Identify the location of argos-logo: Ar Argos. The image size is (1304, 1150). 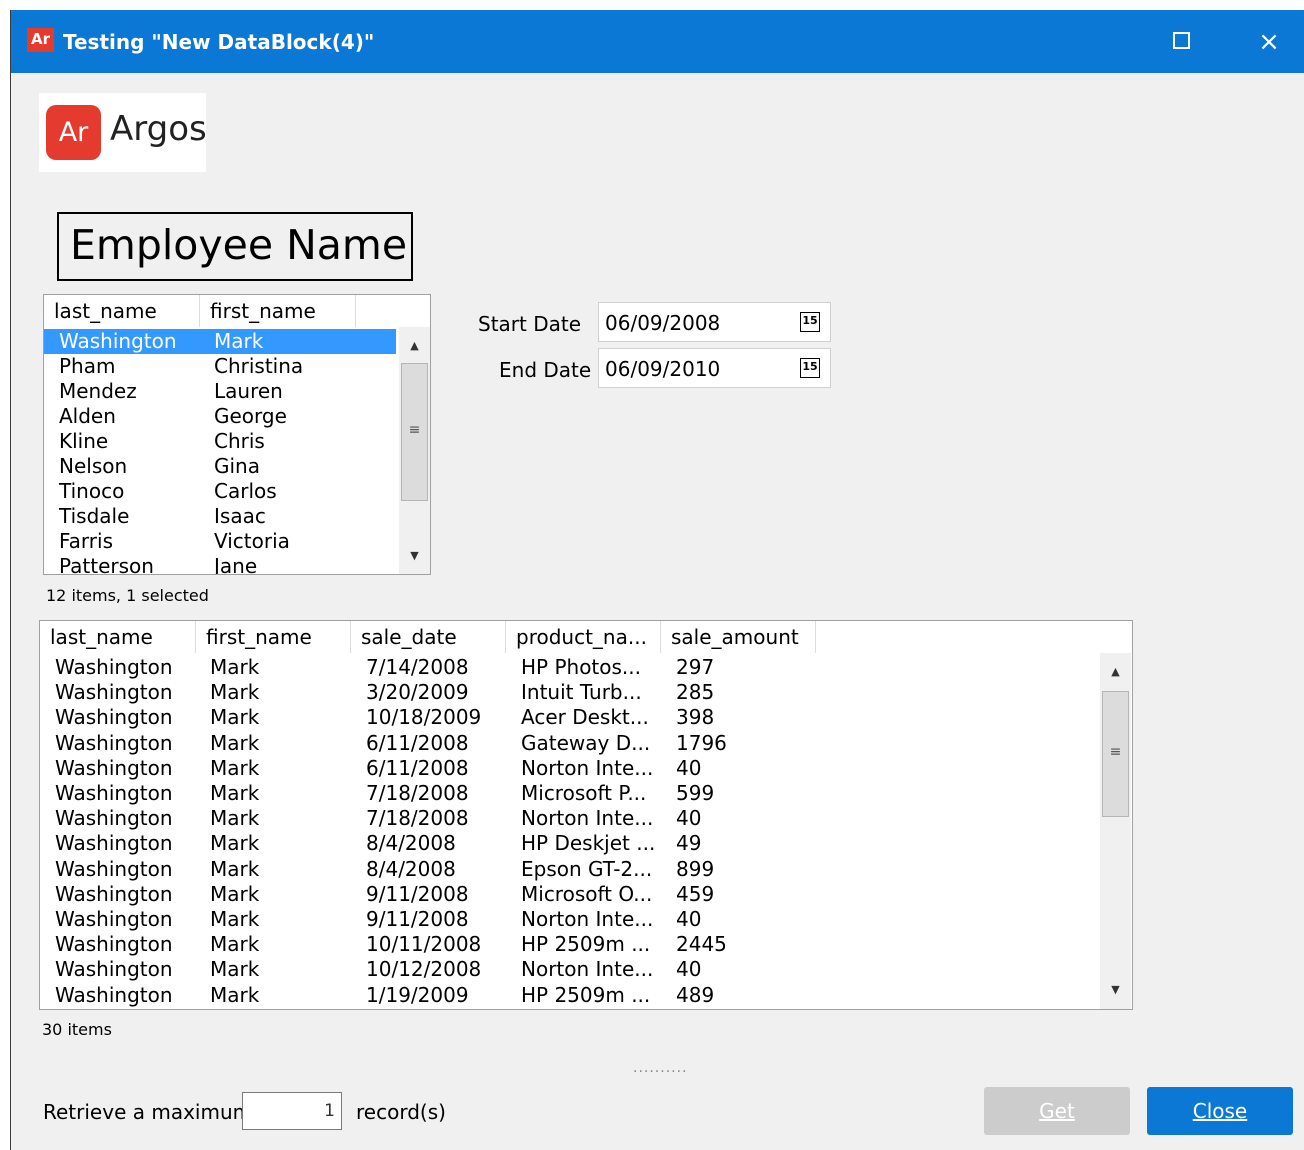
(123, 132).